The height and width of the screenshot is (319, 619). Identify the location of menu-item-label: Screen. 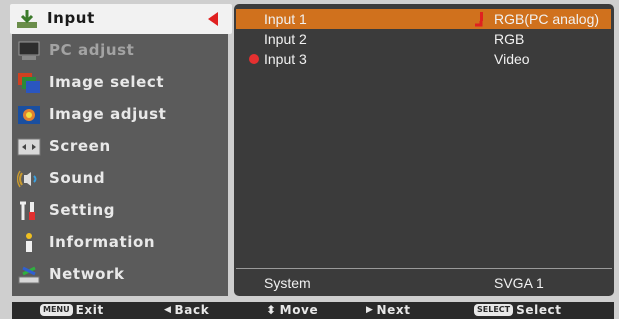
(80, 146).